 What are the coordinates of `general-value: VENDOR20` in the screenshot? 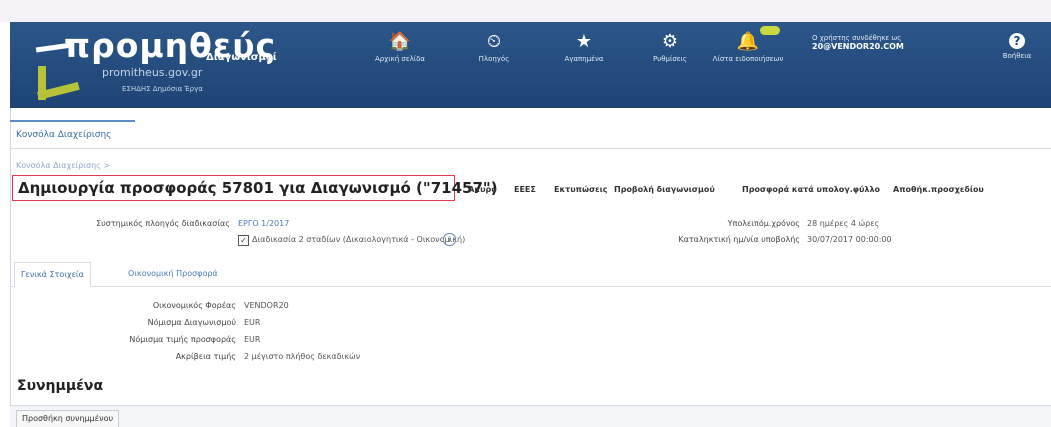 It's located at (266, 305).